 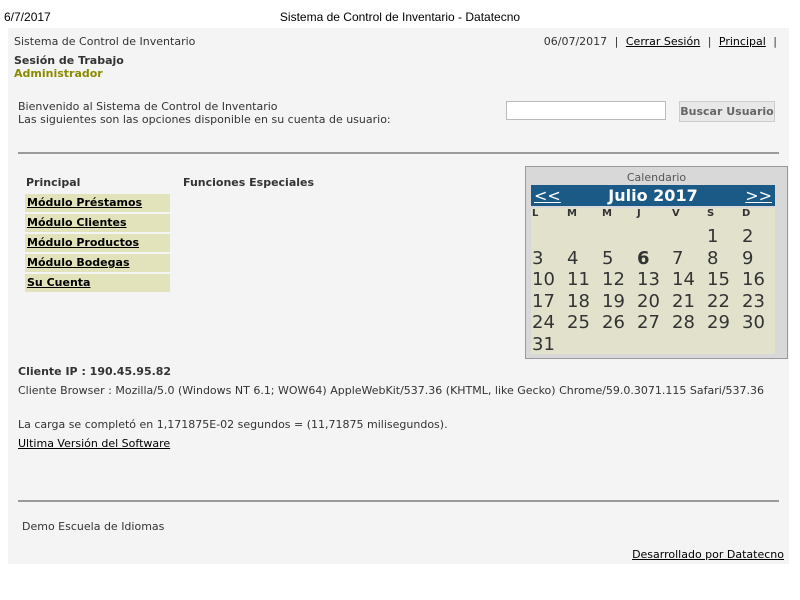 What do you see at coordinates (613, 279) in the screenshot?
I see `calendar-day: 12` at bounding box center [613, 279].